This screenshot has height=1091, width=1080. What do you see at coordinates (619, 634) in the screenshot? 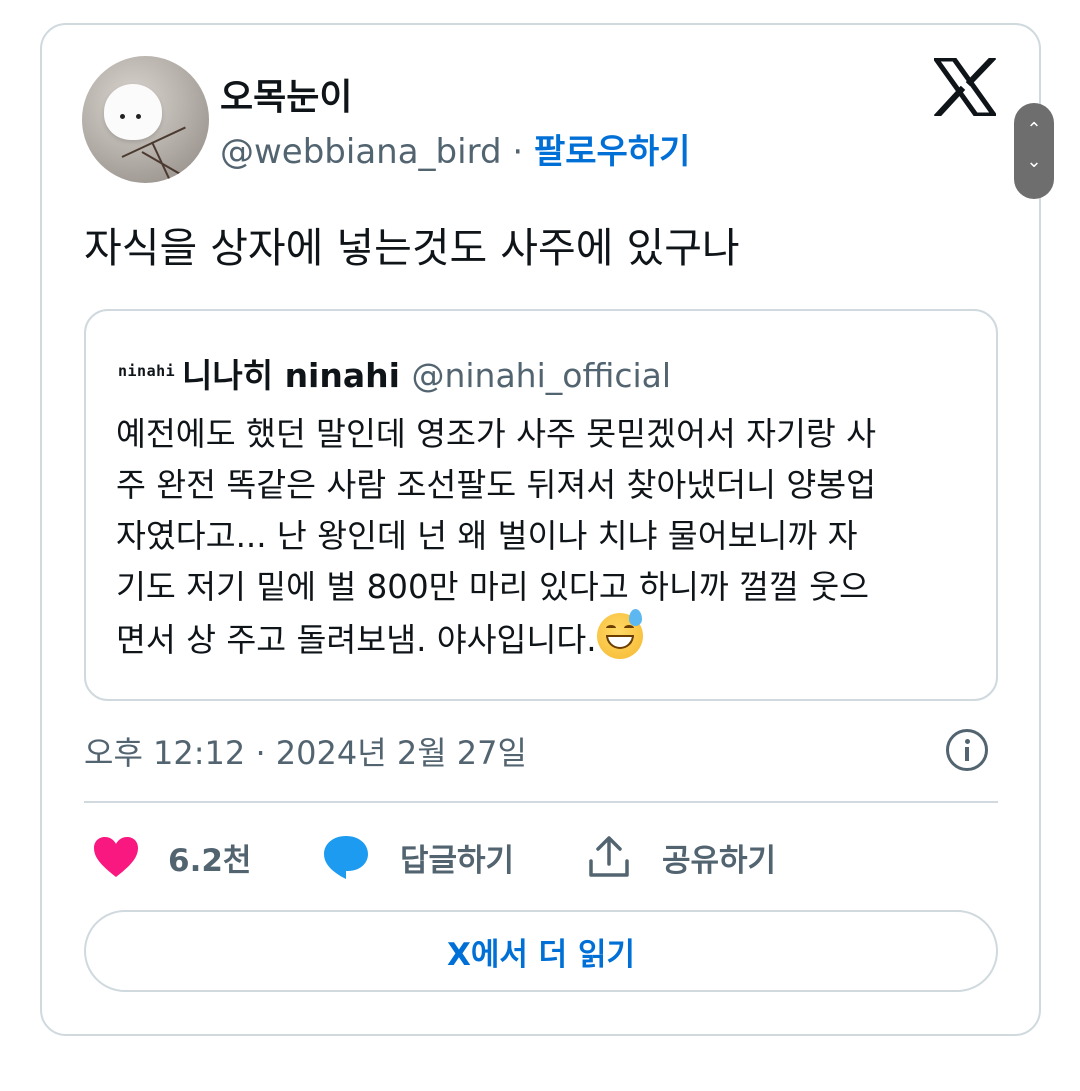
I see `sweat-smile-emoji-icon` at bounding box center [619, 634].